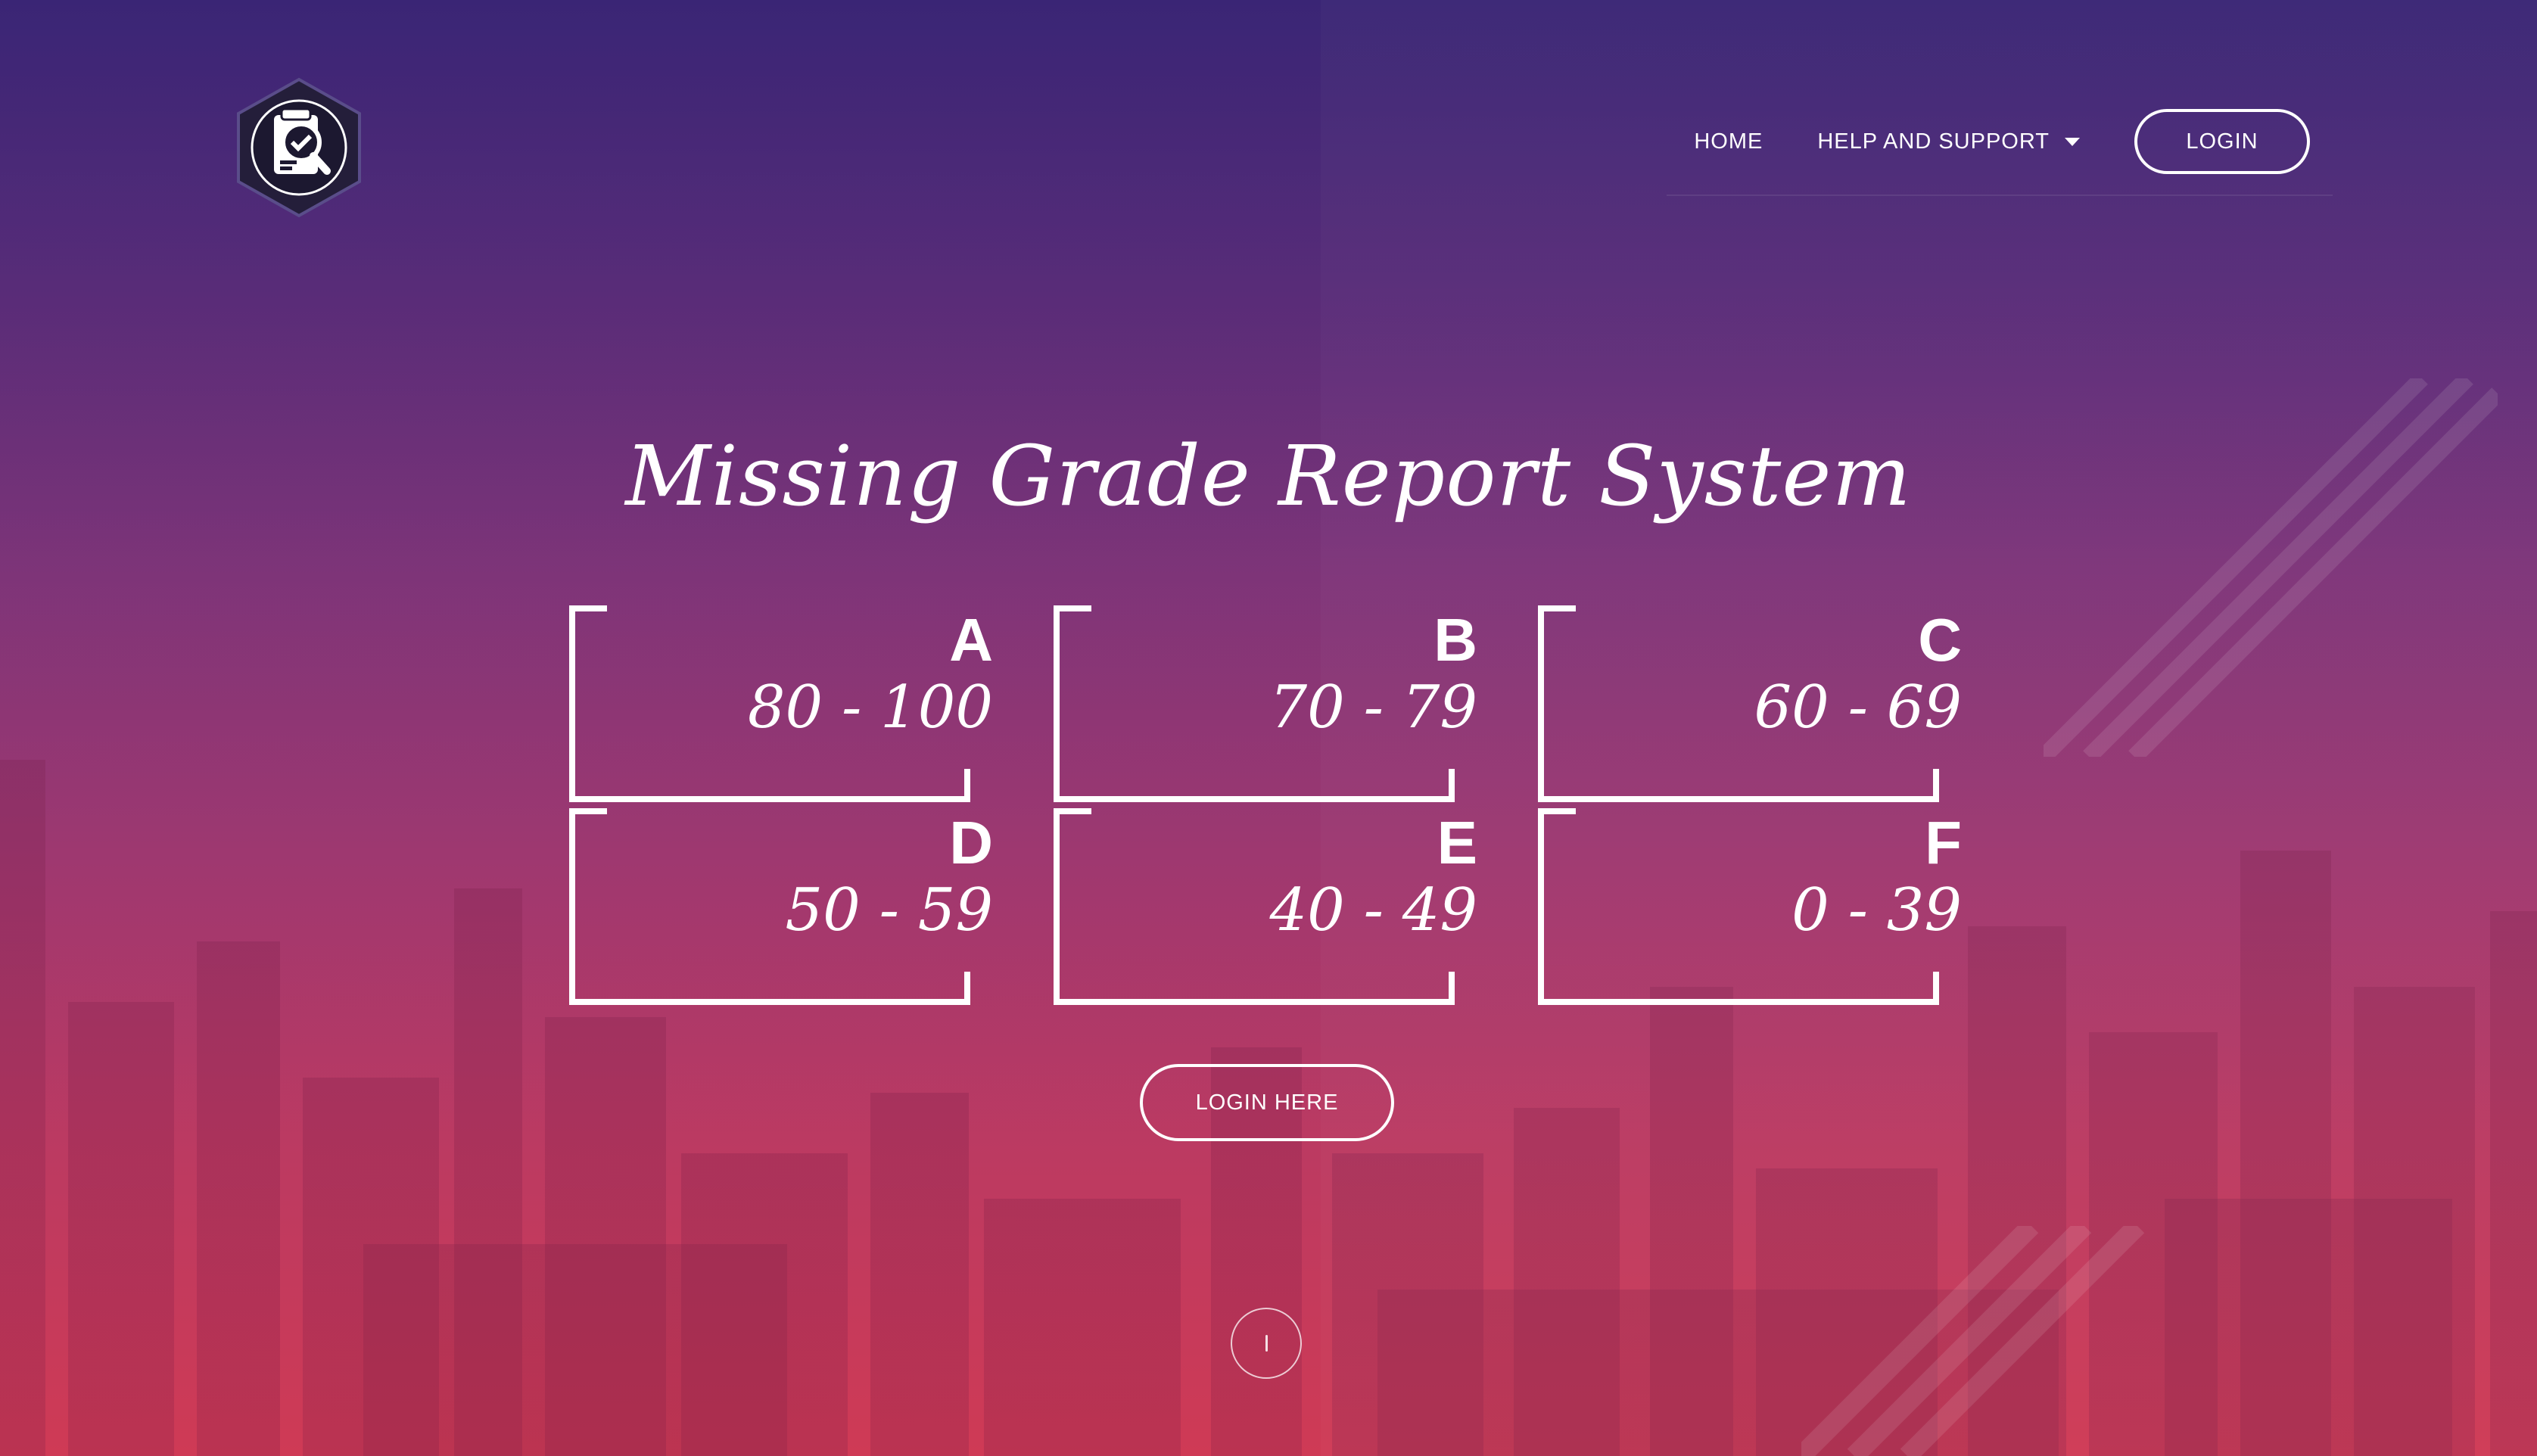 This screenshot has height=1456, width=2537. Describe the element at coordinates (2000, 195) in the screenshot. I see `nav-divider` at that location.